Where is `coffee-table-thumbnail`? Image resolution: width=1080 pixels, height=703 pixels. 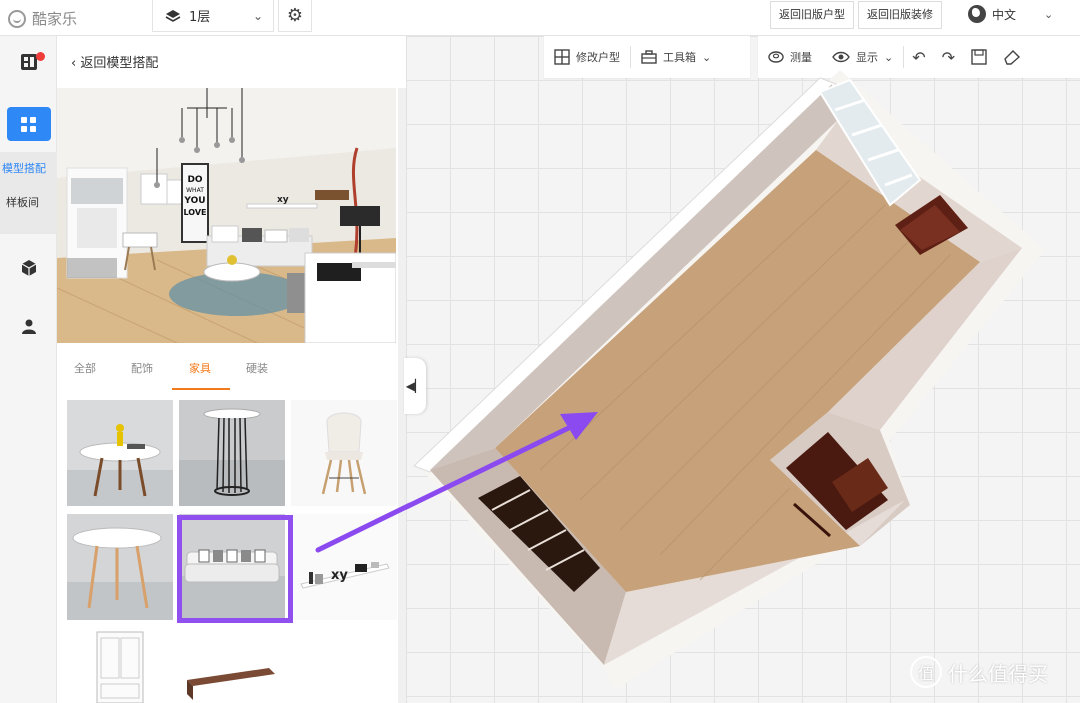 coffee-table-thumbnail is located at coordinates (120, 453).